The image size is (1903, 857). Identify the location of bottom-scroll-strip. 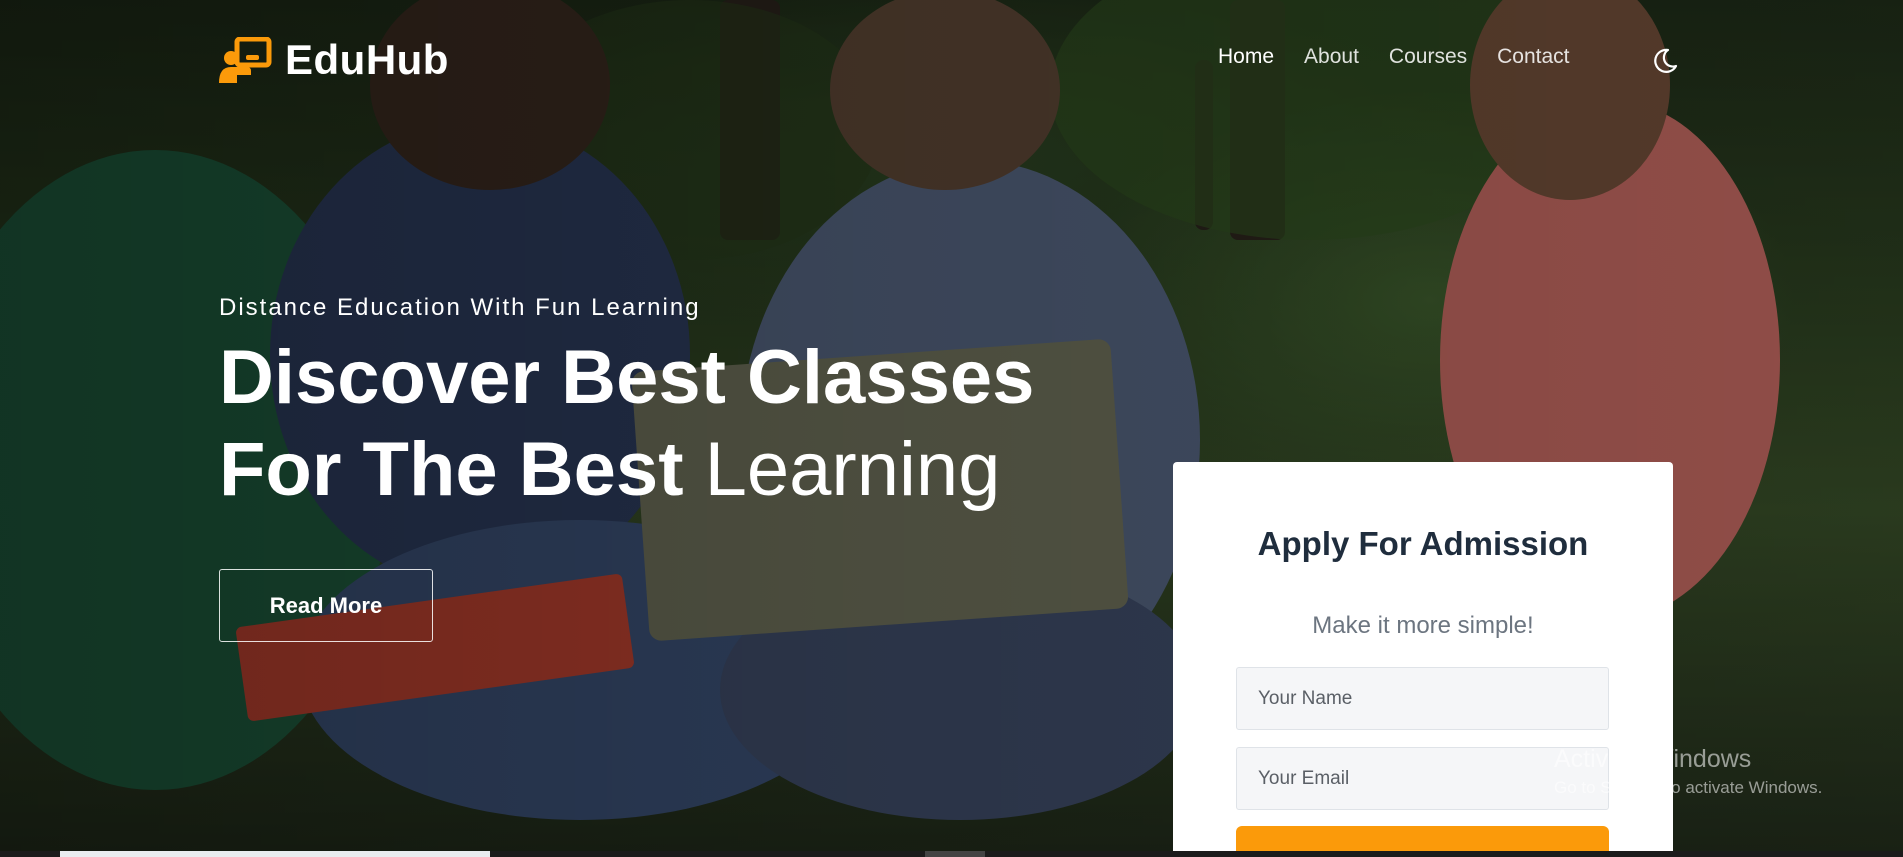
(951, 854).